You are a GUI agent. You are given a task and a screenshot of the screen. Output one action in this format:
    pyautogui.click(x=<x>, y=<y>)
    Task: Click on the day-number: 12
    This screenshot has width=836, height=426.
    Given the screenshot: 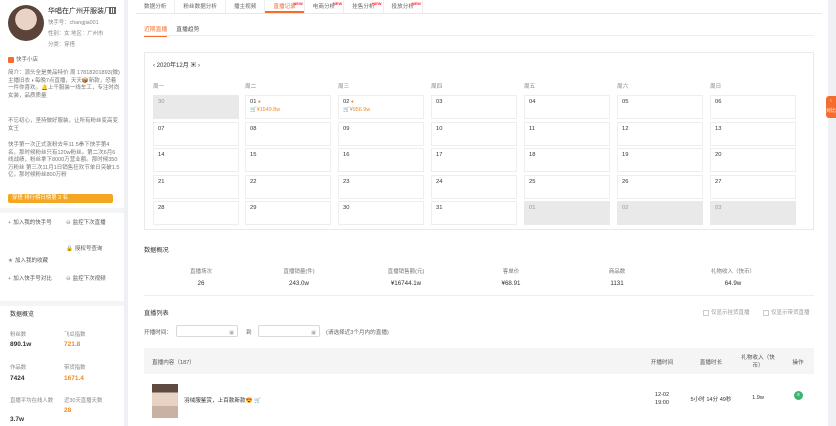 What is the action you would take?
    pyautogui.click(x=625, y=128)
    